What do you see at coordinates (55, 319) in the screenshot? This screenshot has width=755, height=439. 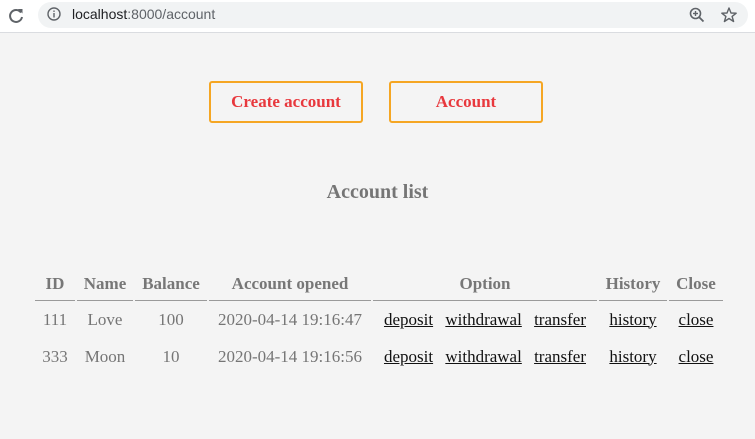 I see `cell-id: 111` at bounding box center [55, 319].